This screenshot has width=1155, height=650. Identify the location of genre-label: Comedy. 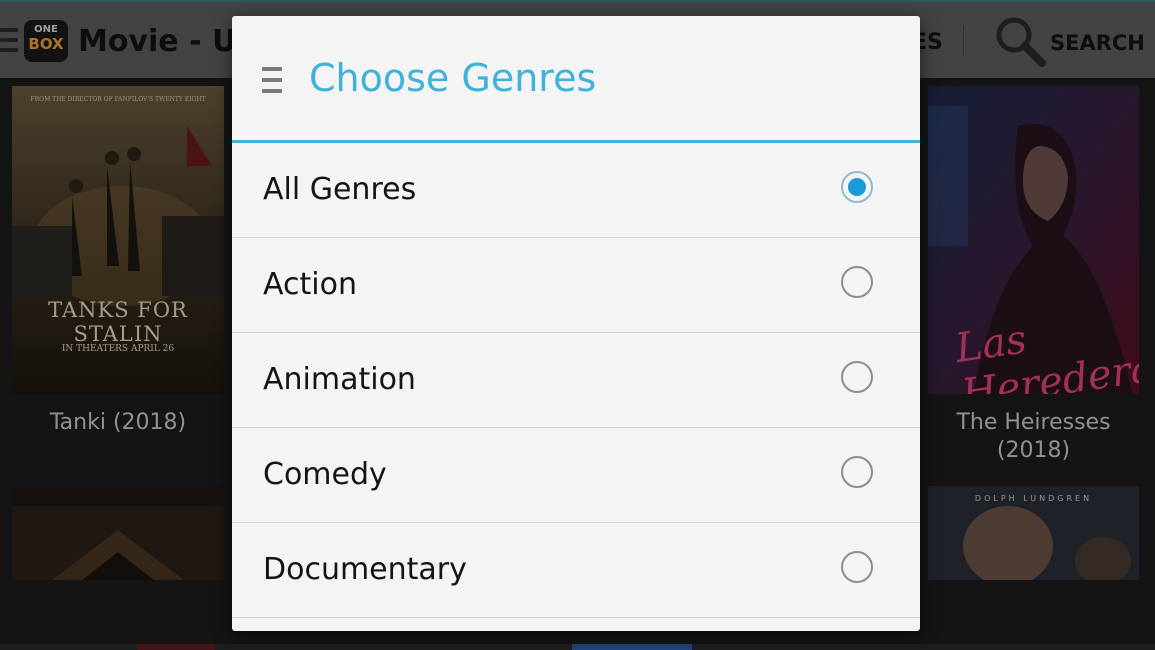
(325, 474).